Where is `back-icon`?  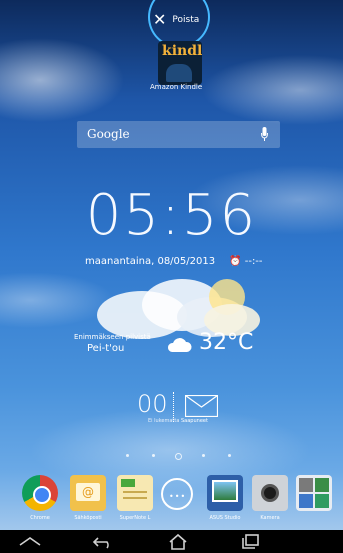 back-icon is located at coordinates (104, 541).